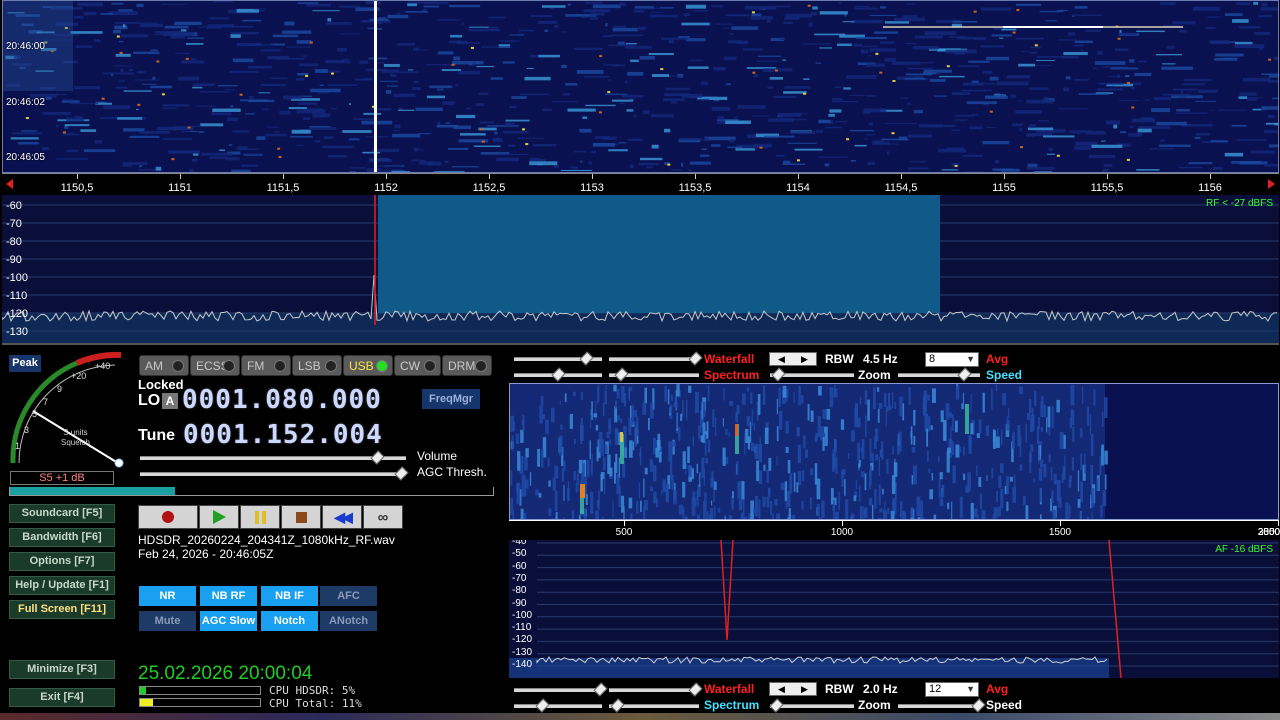 The image size is (1280, 720). I want to click on rf-db-label: -130, so click(17, 332).